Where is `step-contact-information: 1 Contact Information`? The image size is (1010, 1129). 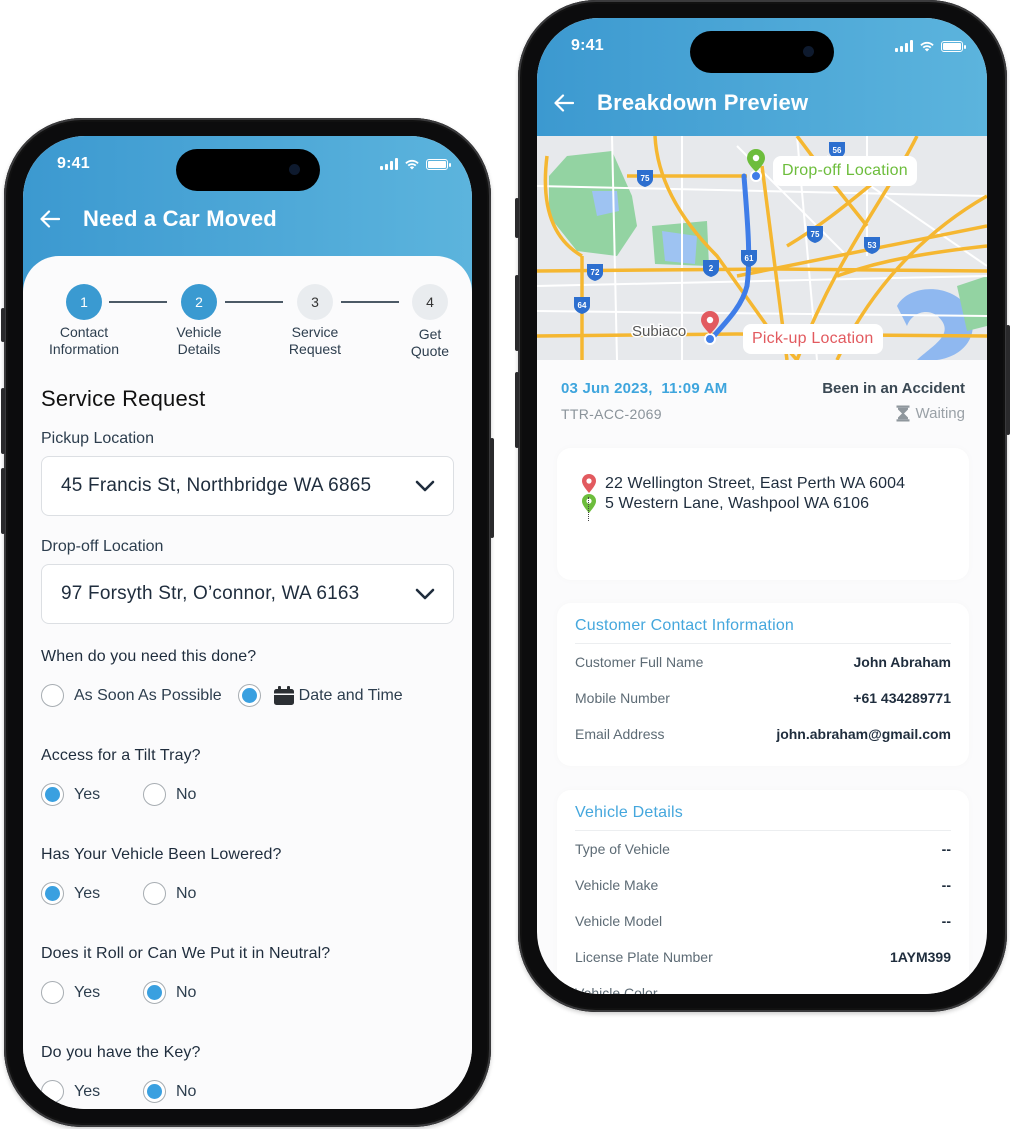 step-contact-information: 1 Contact Information is located at coordinates (84, 321).